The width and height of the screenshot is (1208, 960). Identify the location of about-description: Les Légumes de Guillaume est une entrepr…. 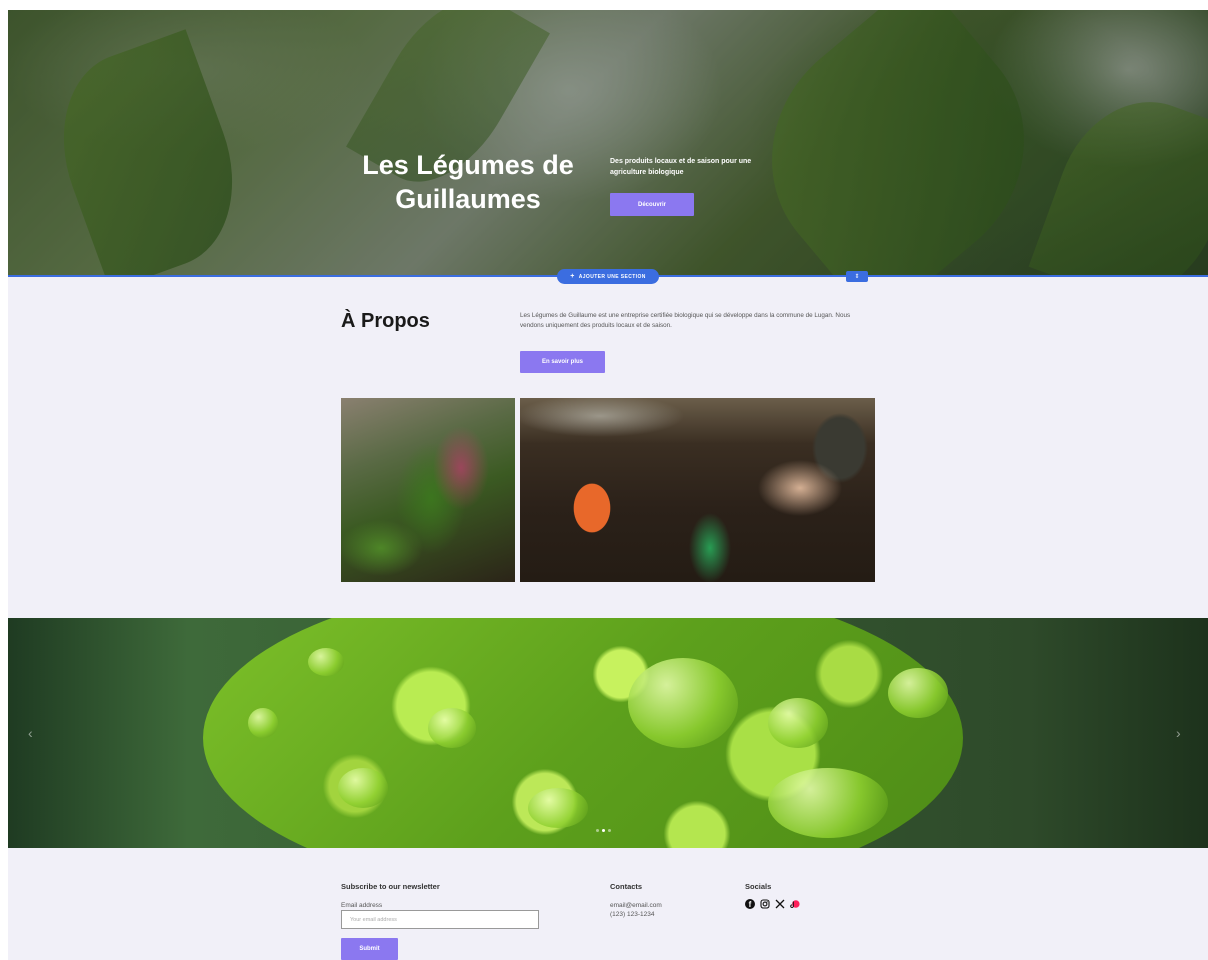
(685, 320).